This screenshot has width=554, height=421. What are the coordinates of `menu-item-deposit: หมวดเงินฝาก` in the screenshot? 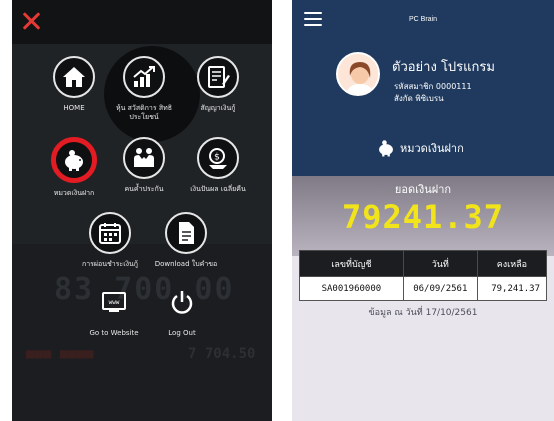 It's located at (74, 167).